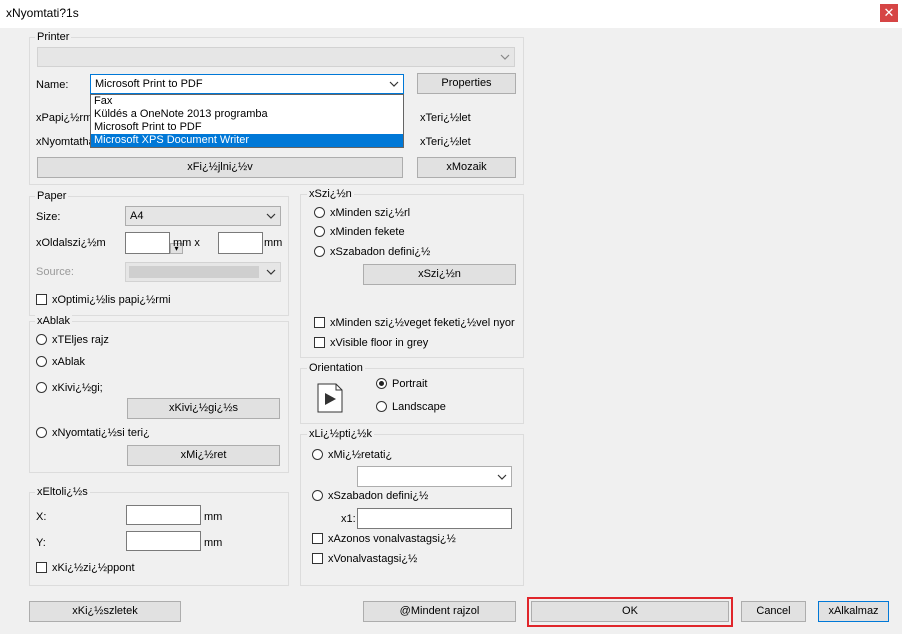  What do you see at coordinates (381, 406) in the screenshot?
I see `landscape-radio` at bounding box center [381, 406].